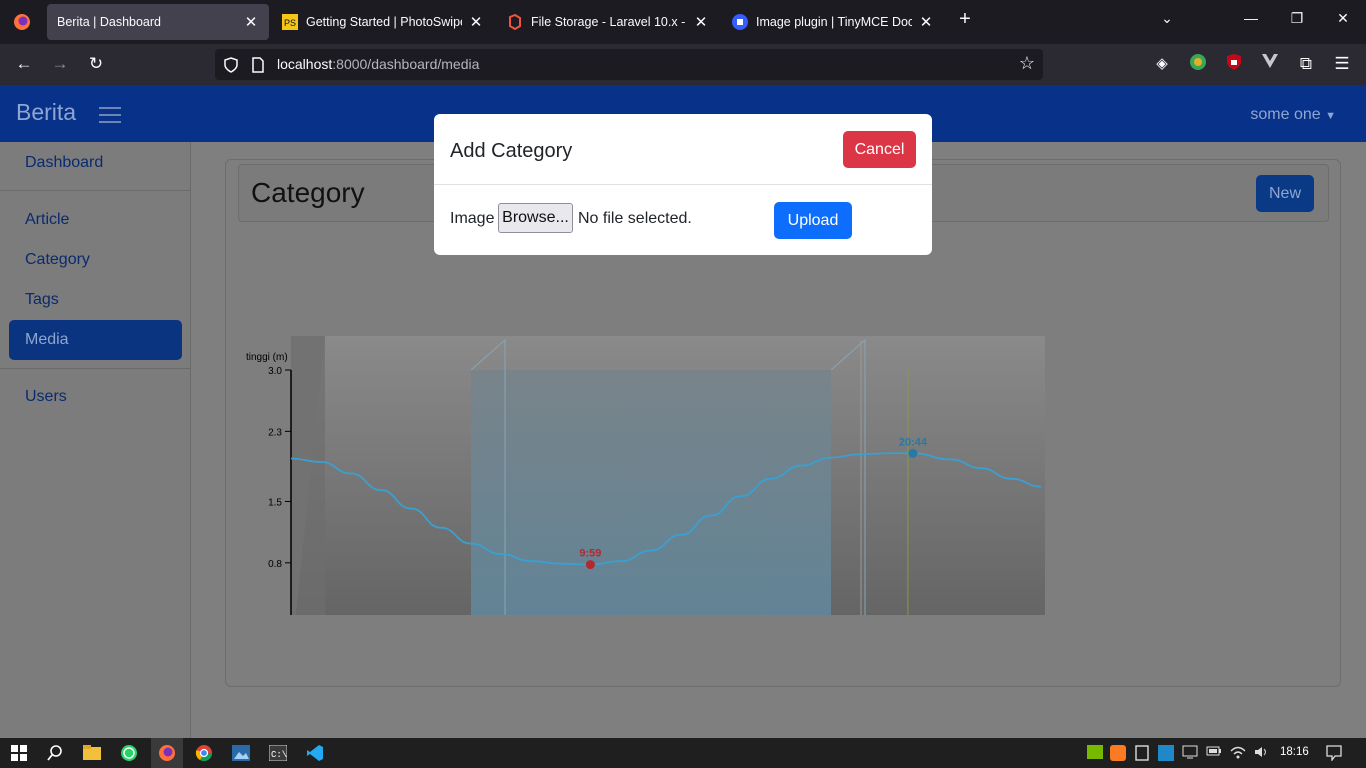 This screenshot has width=1366, height=768. Describe the element at coordinates (1294, 752) in the screenshot. I see `taskbar-clock: 18:16` at that location.